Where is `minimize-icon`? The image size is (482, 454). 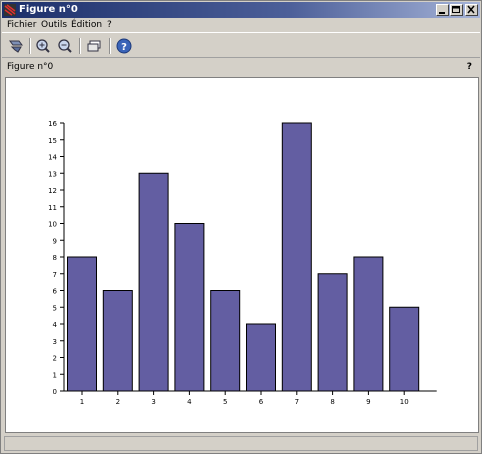 minimize-icon is located at coordinates (442, 13).